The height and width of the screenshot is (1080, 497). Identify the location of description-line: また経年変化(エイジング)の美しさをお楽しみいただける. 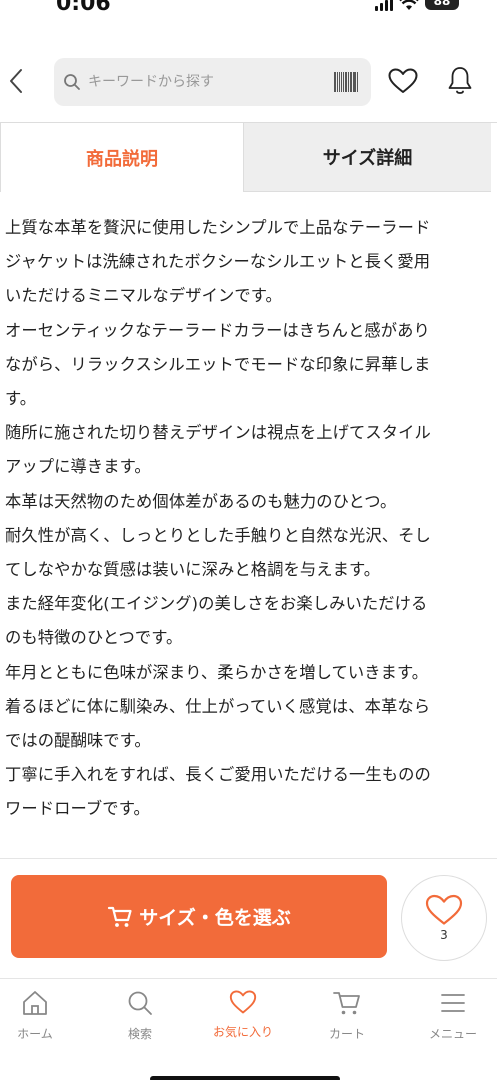
(216, 604).